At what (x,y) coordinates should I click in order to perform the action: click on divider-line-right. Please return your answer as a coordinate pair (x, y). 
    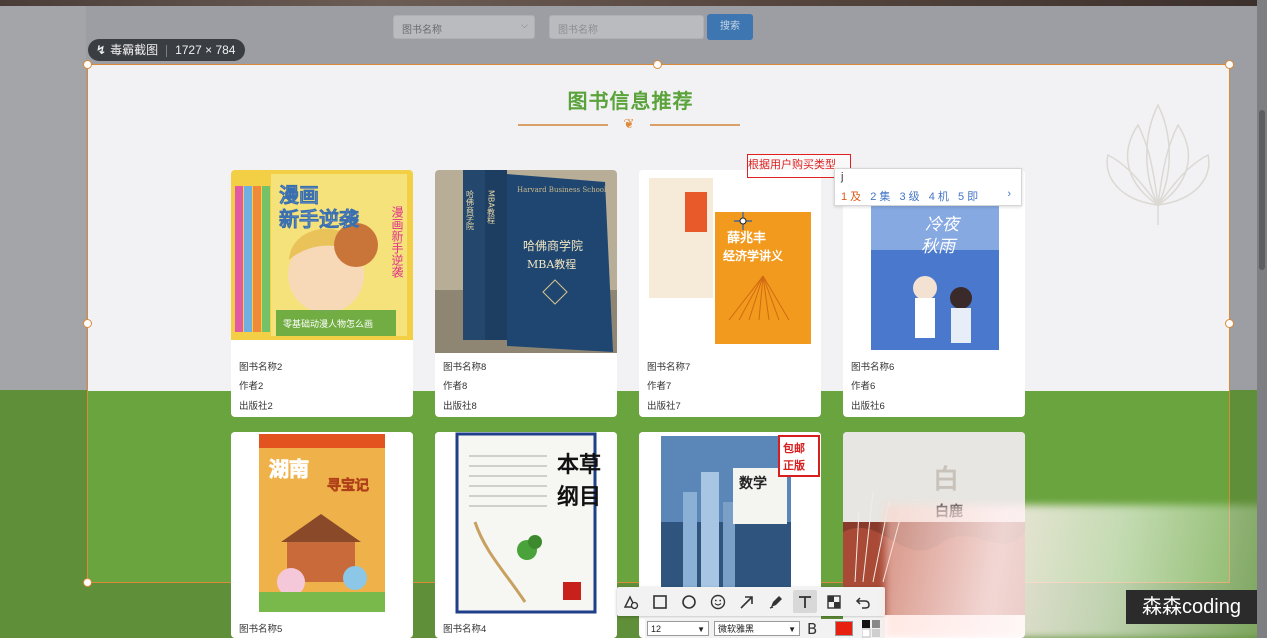
    Looking at the image, I should click on (695, 125).